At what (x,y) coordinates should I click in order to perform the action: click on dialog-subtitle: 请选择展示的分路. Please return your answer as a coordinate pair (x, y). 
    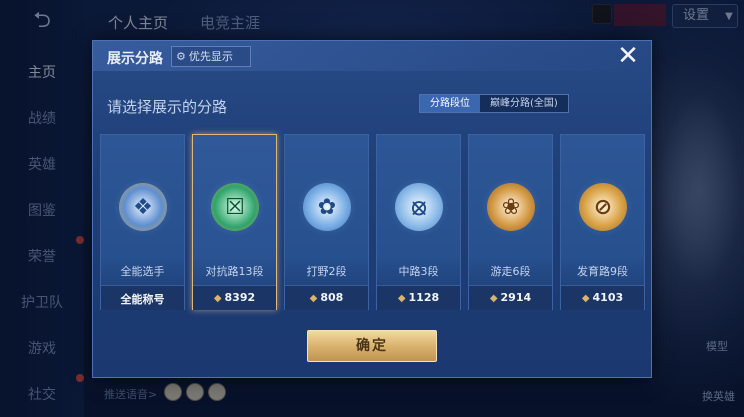
    Looking at the image, I should click on (167, 107).